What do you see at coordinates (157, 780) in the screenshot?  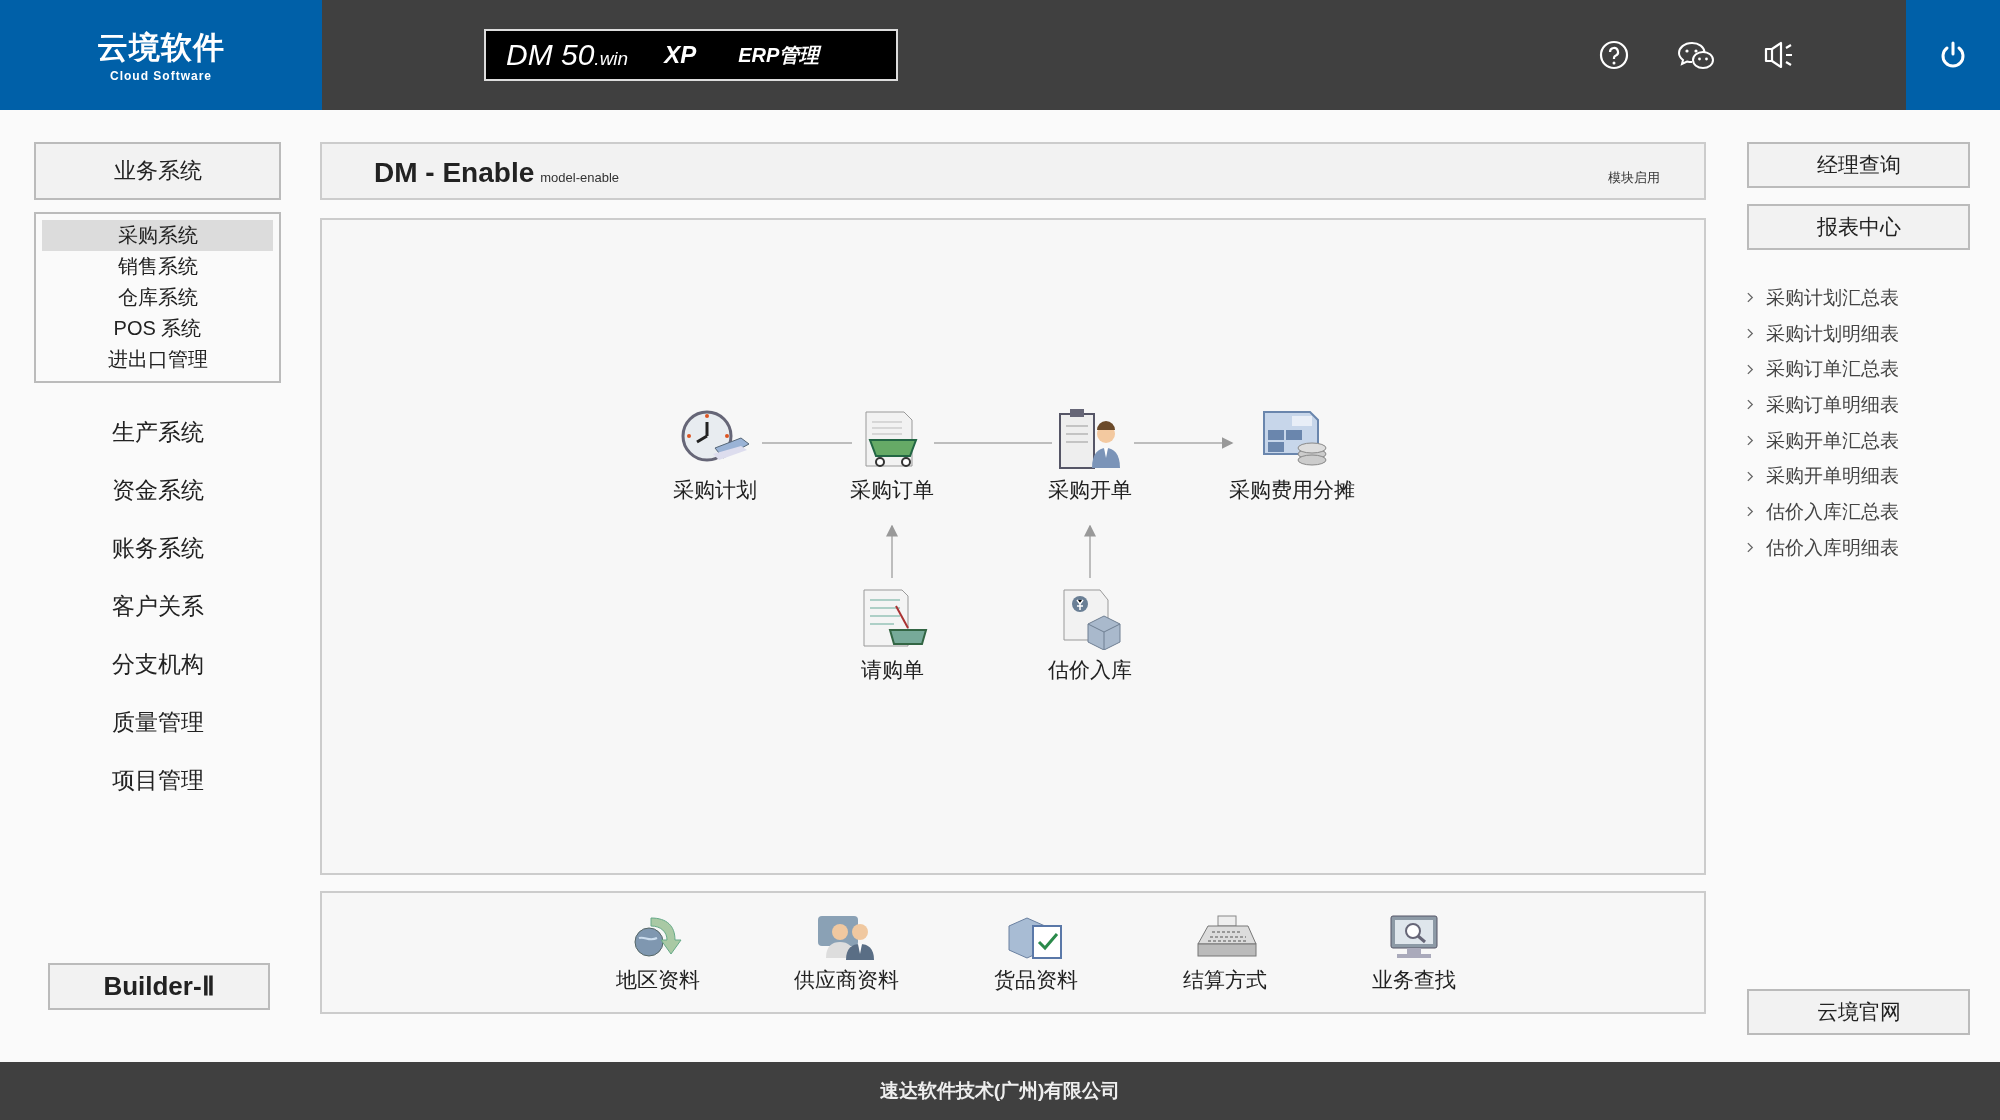 I see `nav-item: 项目管理` at bounding box center [157, 780].